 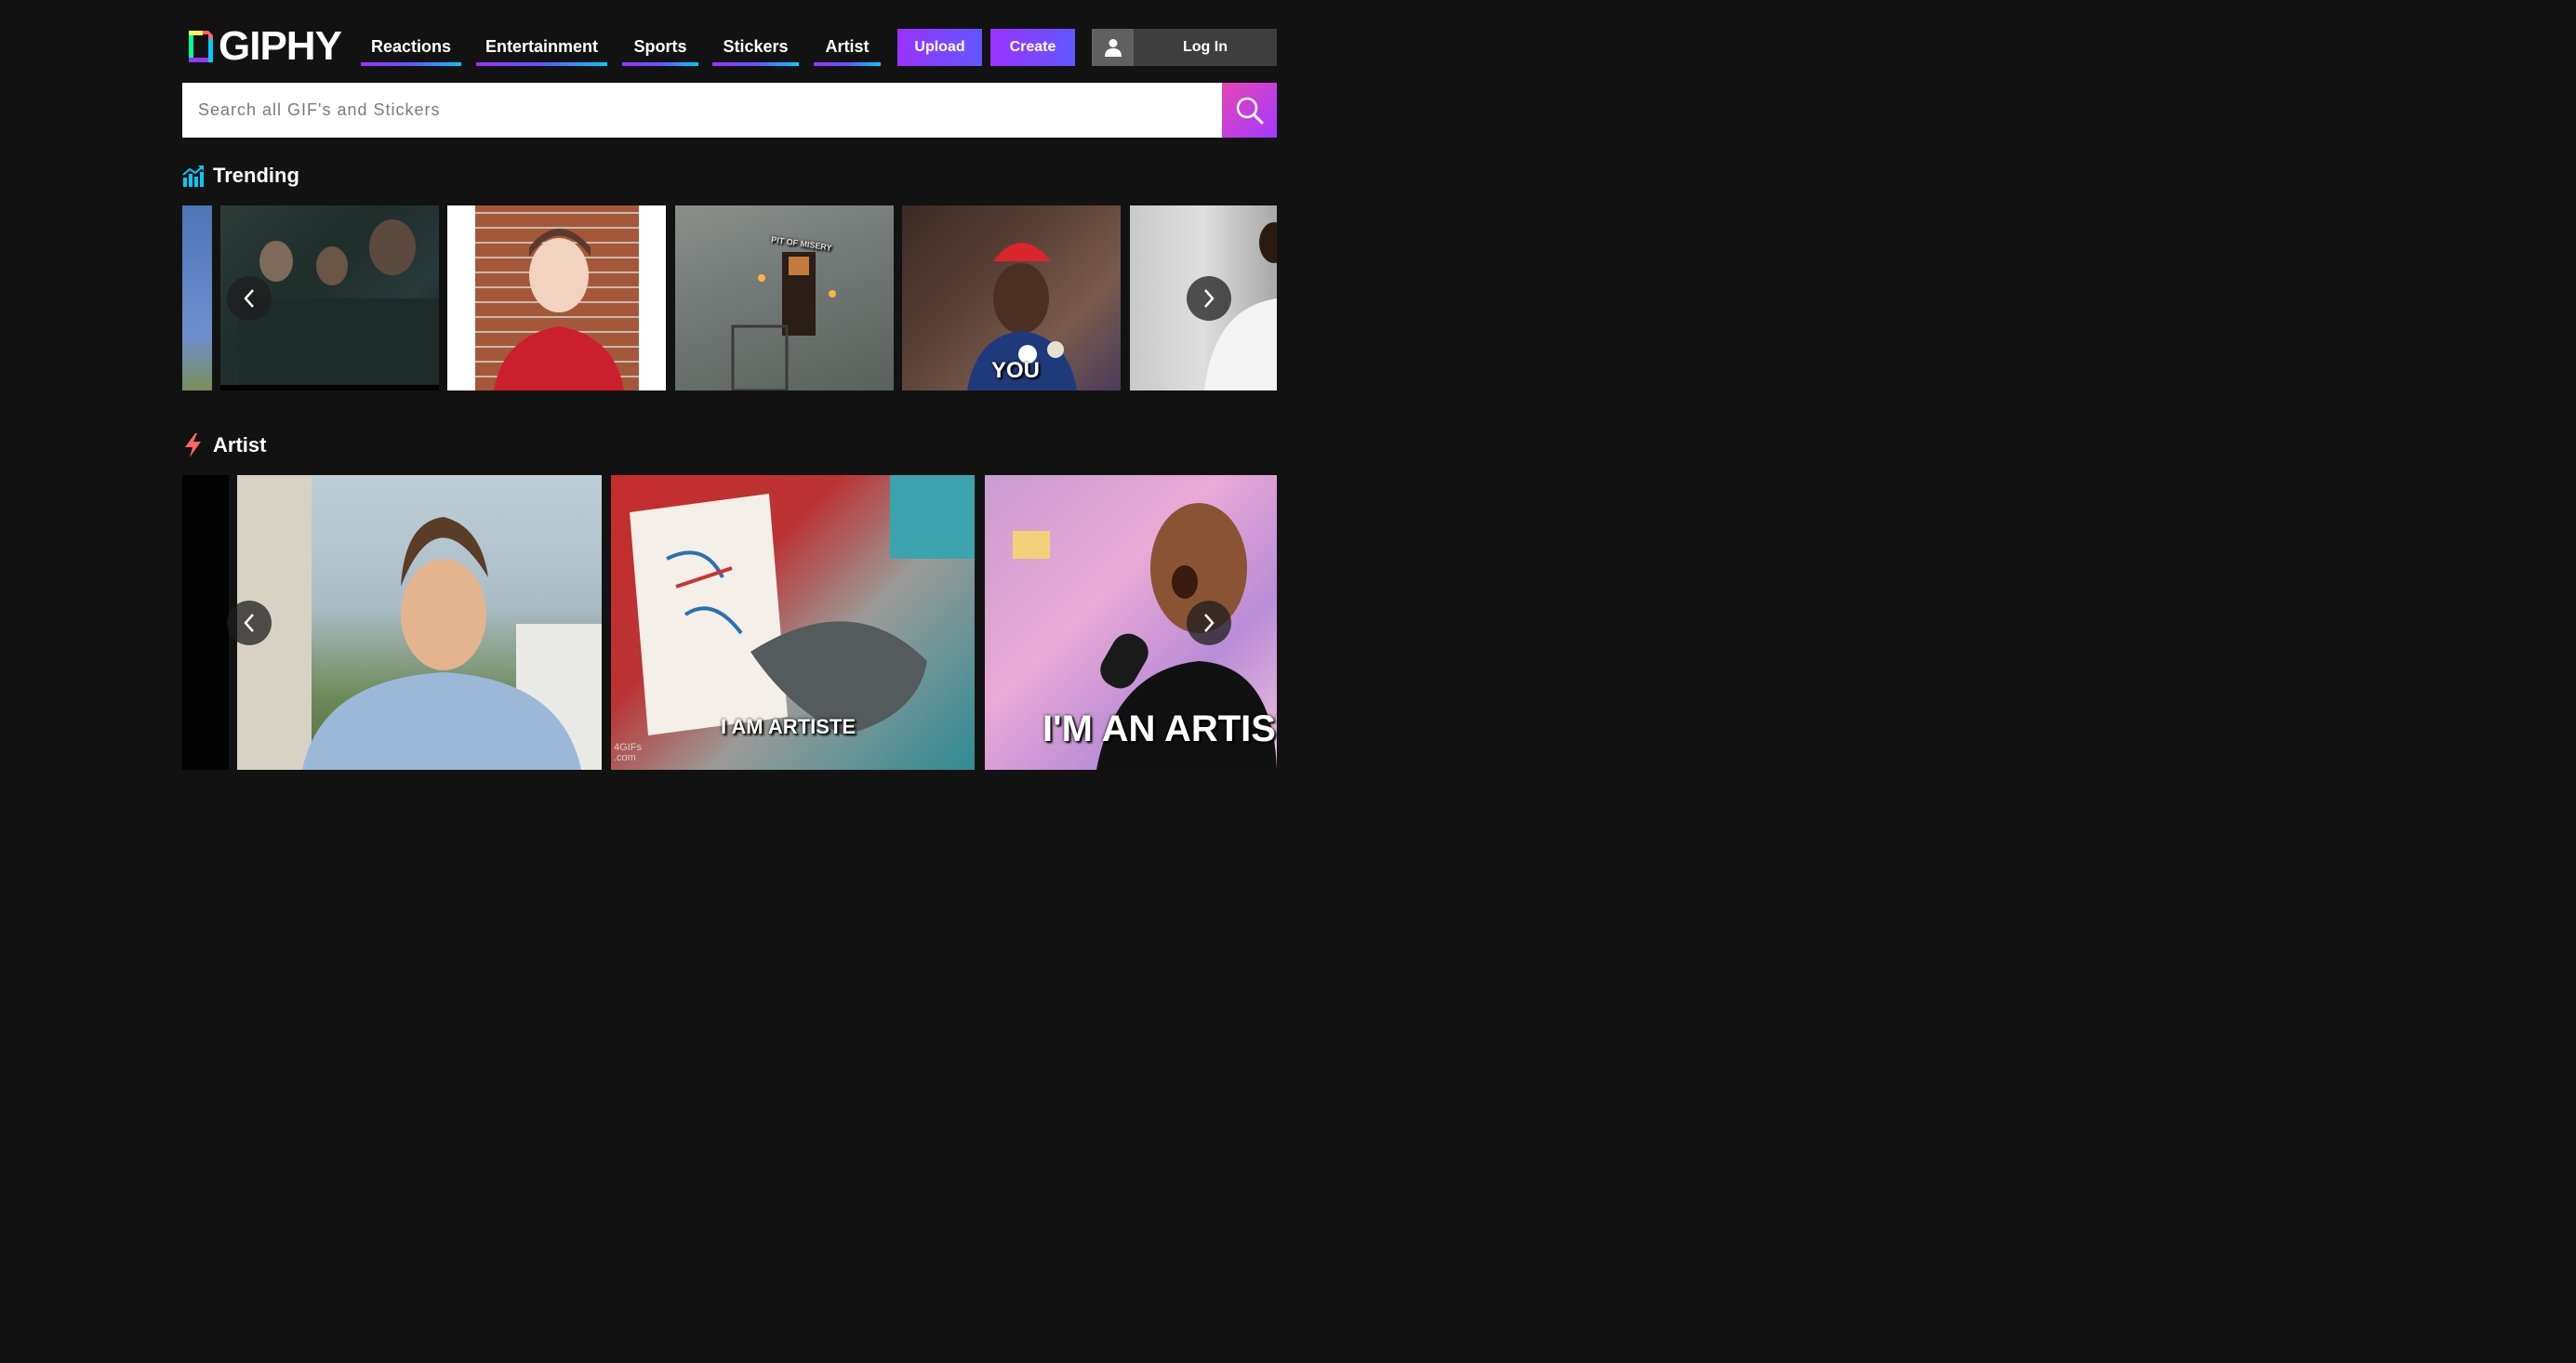 What do you see at coordinates (660, 64) in the screenshot?
I see `nav-sports-underline` at bounding box center [660, 64].